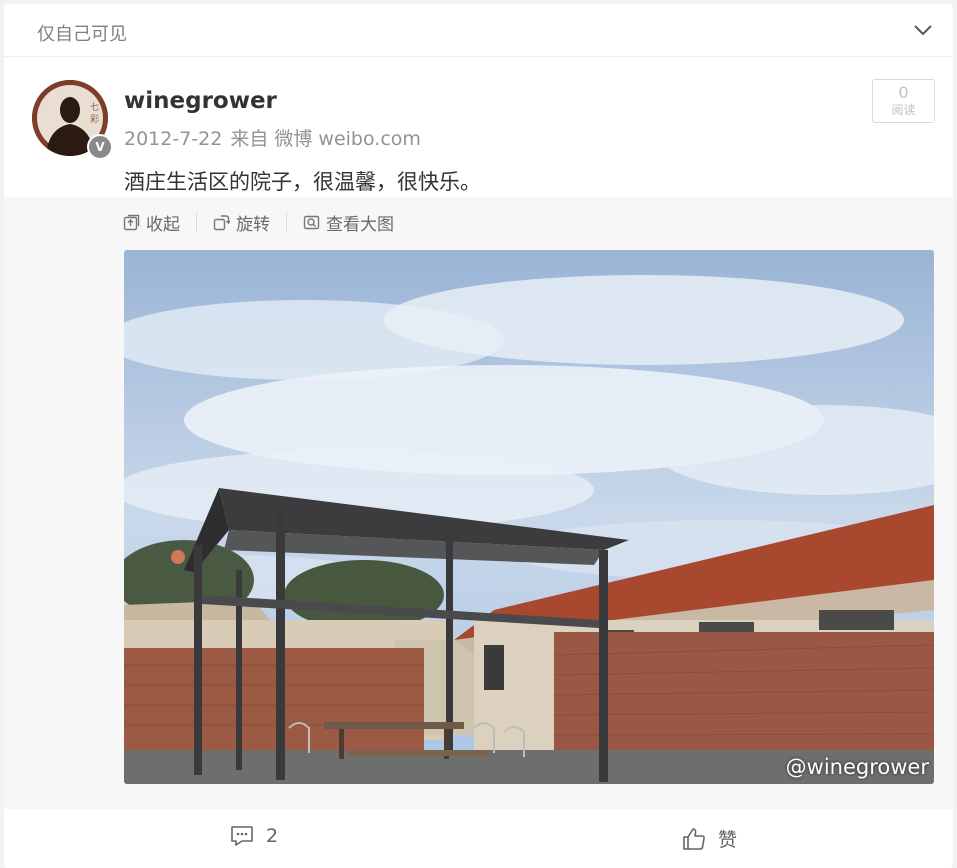  Describe the element at coordinates (302, 182) in the screenshot. I see `post-text: 酒庄生活区的院子，很温馨，很快乐。` at that location.